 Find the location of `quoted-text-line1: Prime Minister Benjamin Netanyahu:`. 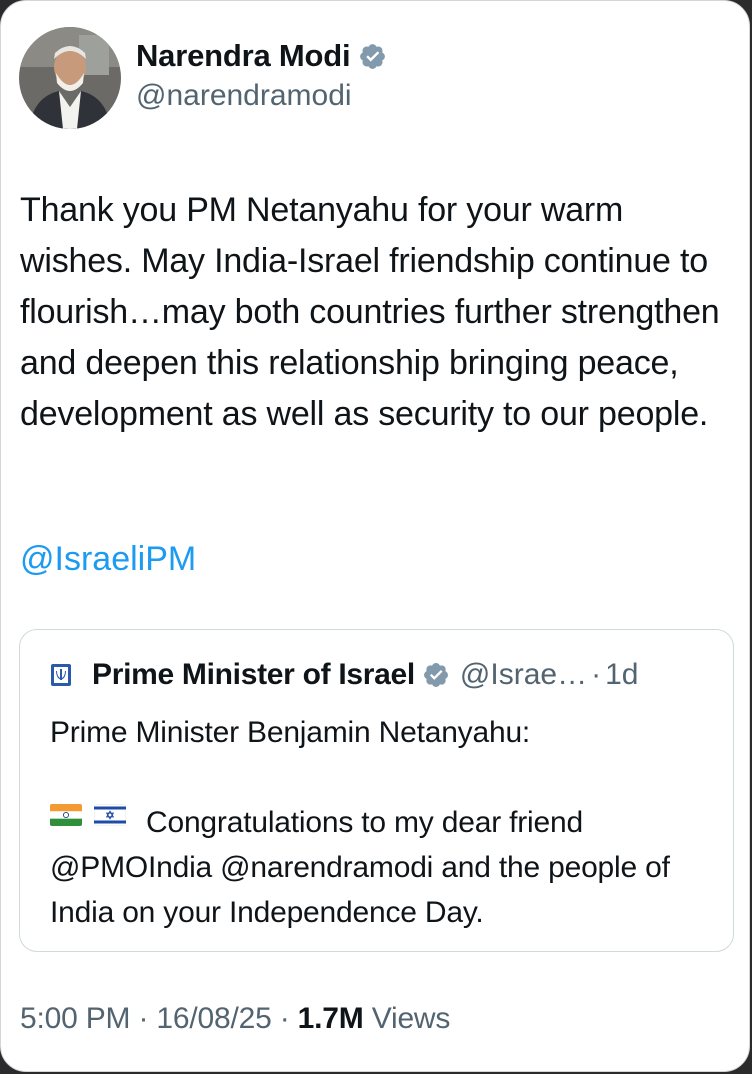

quoted-text-line1: Prime Minister Benjamin Netanyahu: is located at coordinates (290, 732).